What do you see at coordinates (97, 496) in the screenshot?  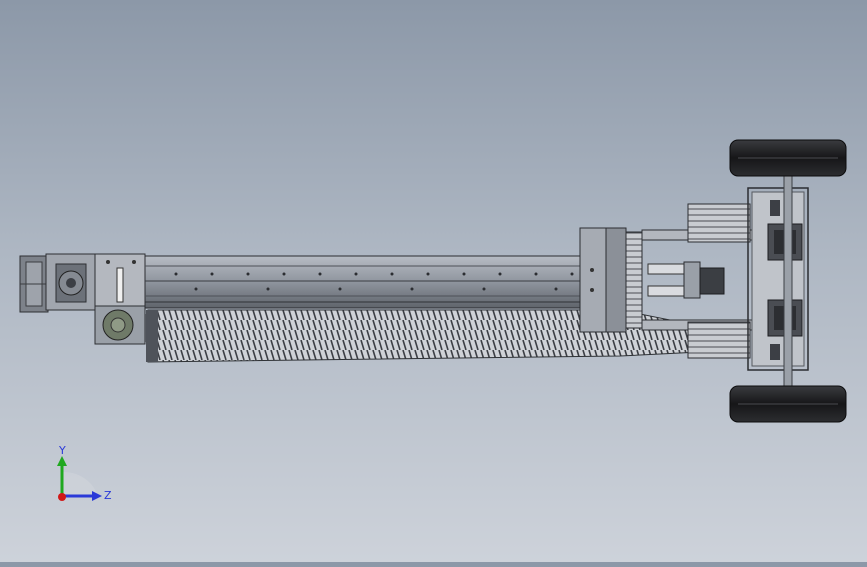 I see `z-axis-arrowhead` at bounding box center [97, 496].